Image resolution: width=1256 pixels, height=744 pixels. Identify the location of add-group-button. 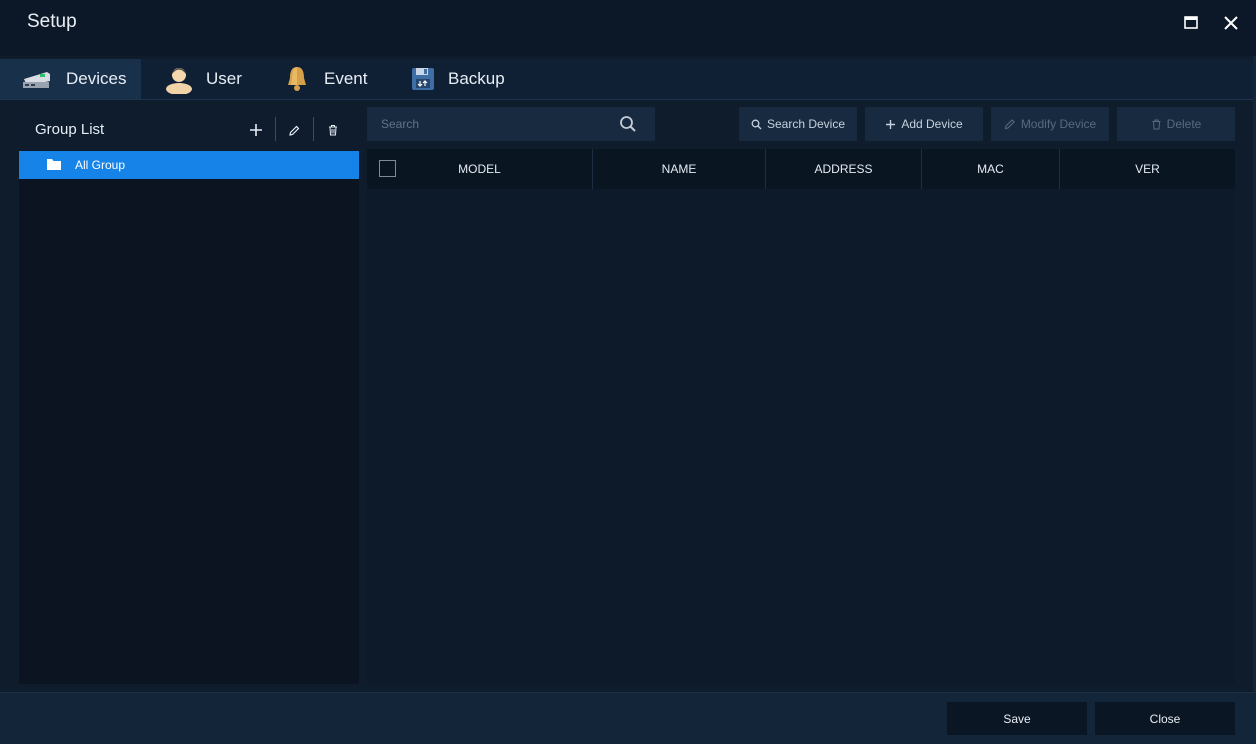
(256, 130).